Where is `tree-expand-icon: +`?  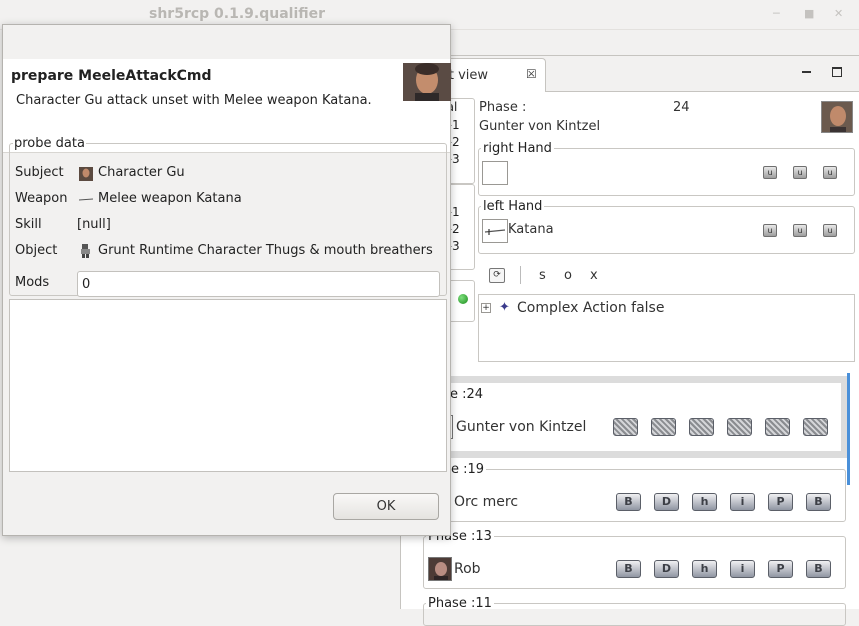 tree-expand-icon: + is located at coordinates (486, 308).